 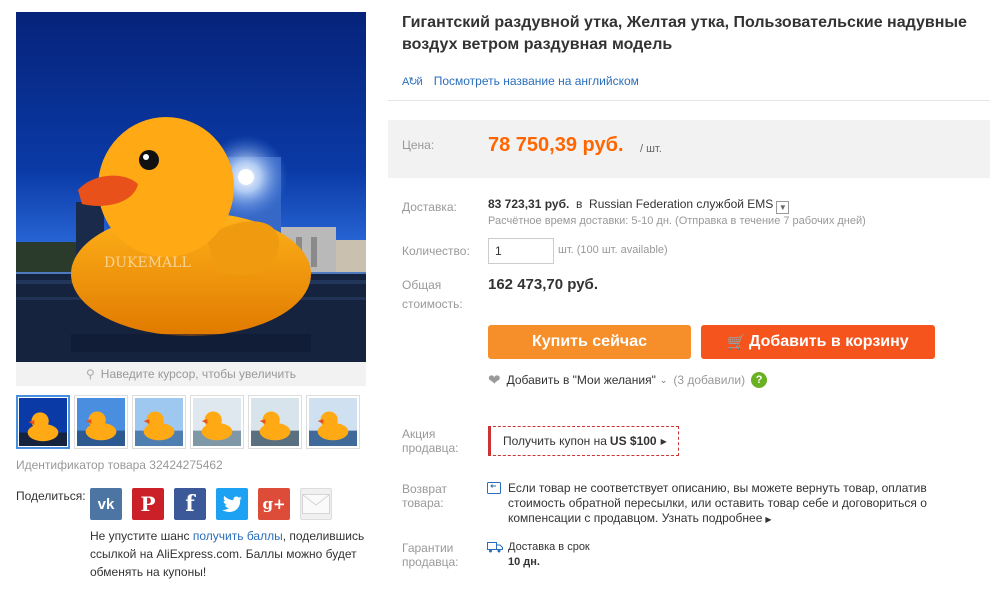 What do you see at coordinates (524, 562) in the screenshot?
I see `guarantee-days: 10 дн.` at bounding box center [524, 562].